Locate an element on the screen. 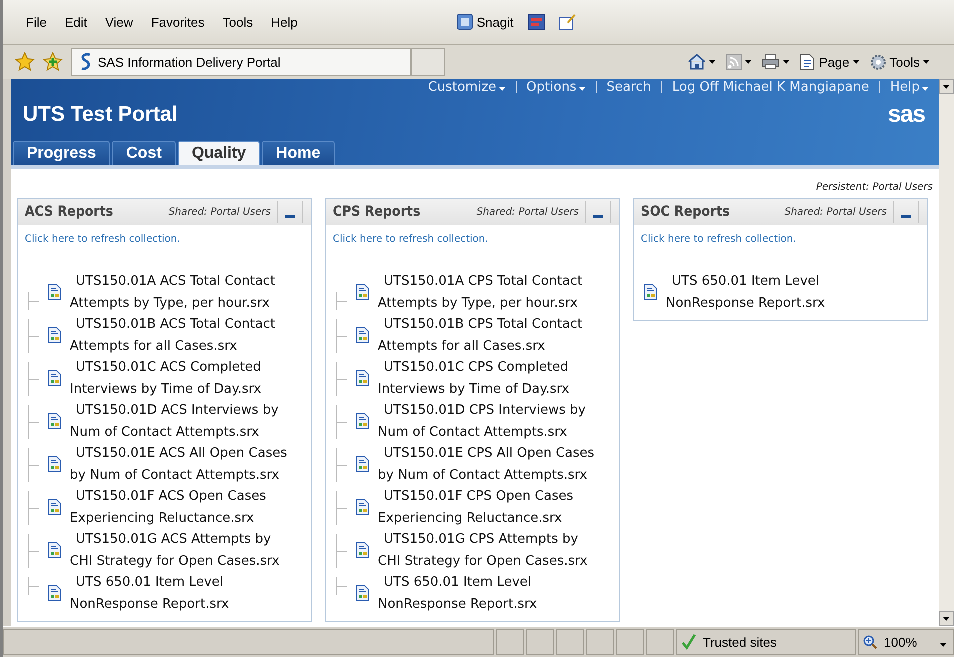 The image size is (954, 657). sas-logo: sas is located at coordinates (906, 115).